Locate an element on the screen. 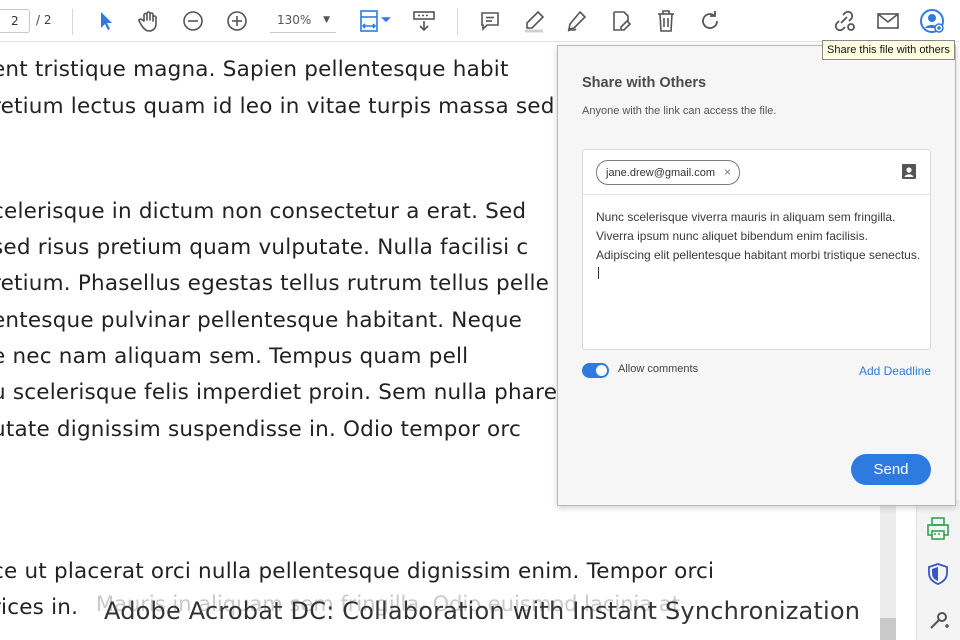 This screenshot has height=640, width=960. document-line: rices in. is located at coordinates (39, 607).